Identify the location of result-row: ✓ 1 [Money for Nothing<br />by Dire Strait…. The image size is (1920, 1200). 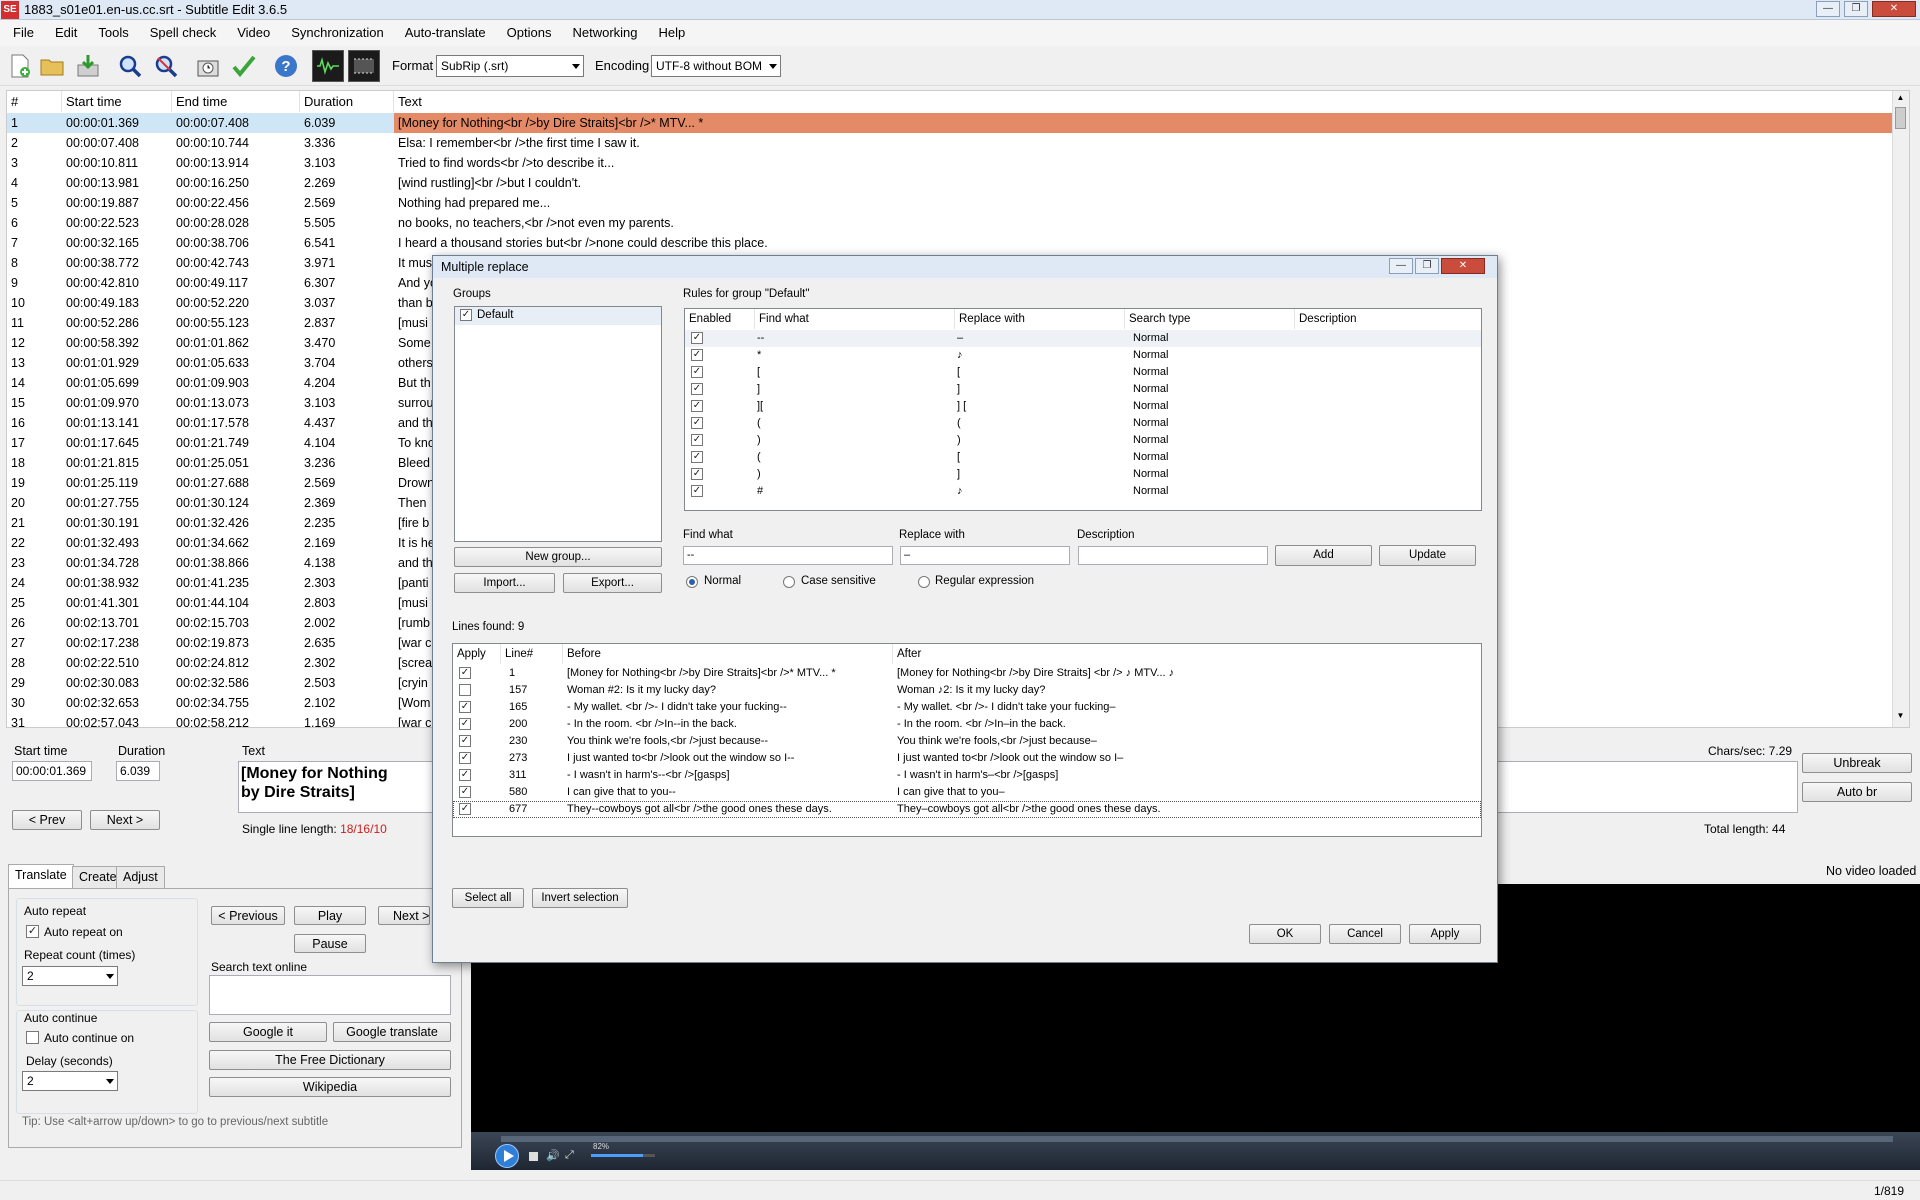
(967, 673).